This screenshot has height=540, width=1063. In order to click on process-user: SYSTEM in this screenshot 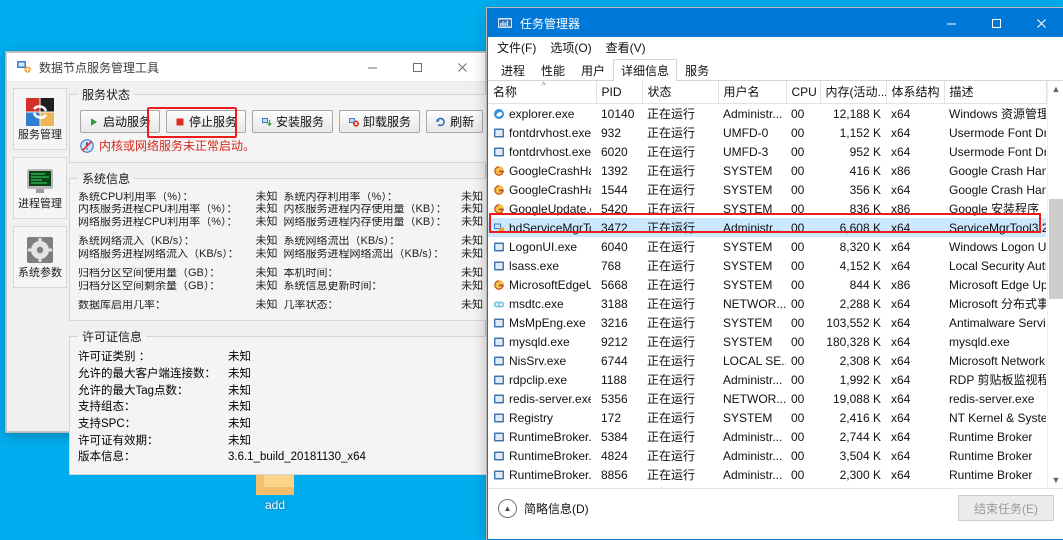, I will do `click(748, 284)`.